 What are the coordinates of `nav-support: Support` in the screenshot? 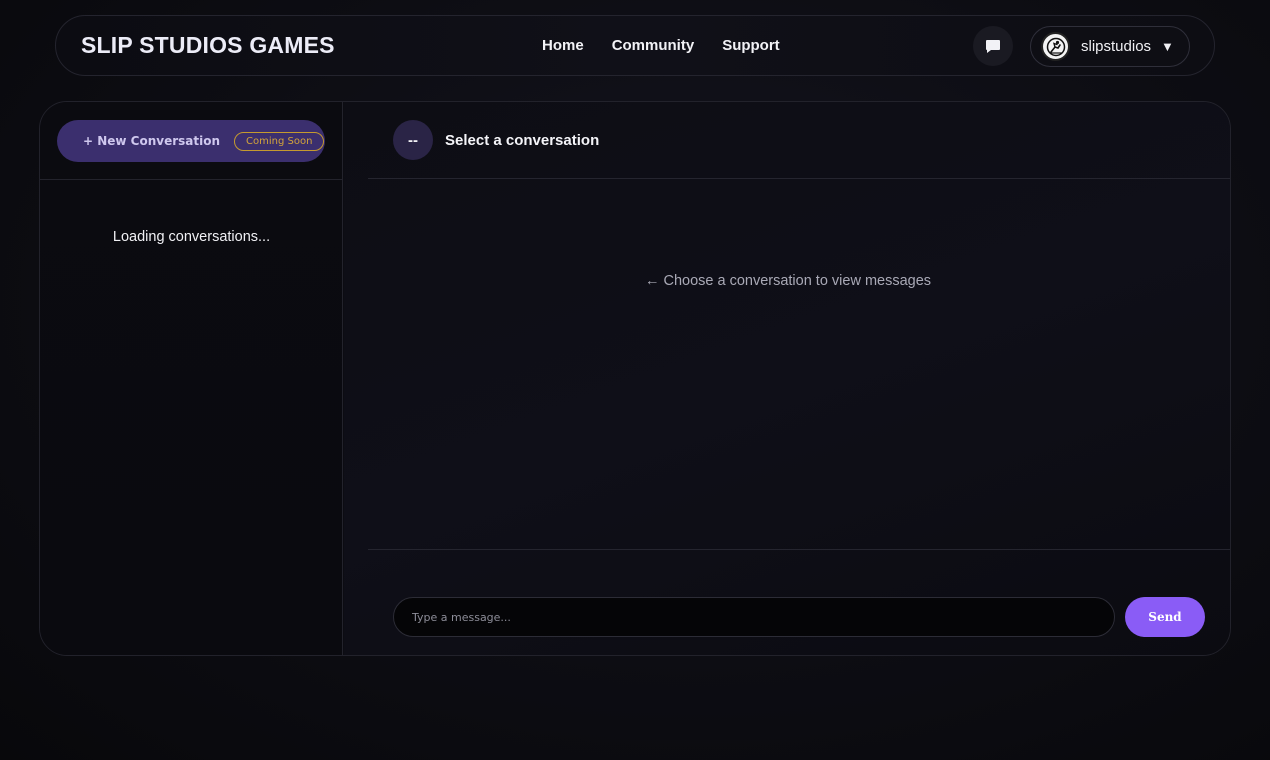 It's located at (751, 45).